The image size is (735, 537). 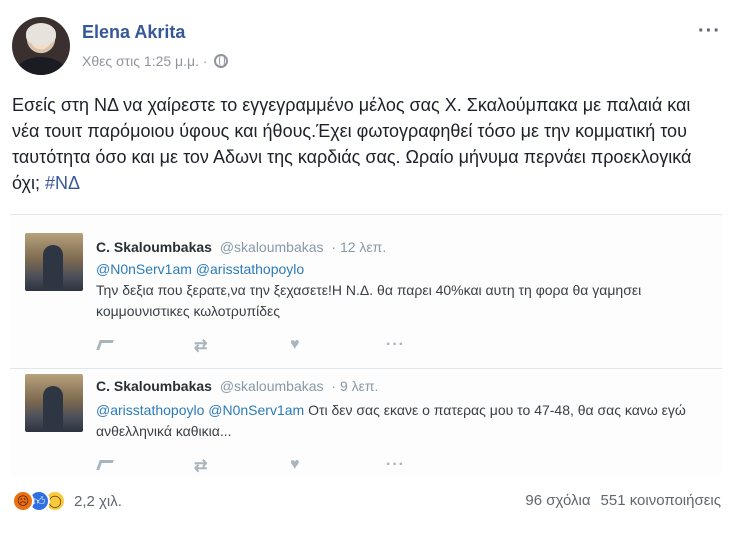 I want to click on tweet-mentions: @arisstathopoylo @N0nServ1am, so click(x=200, y=410).